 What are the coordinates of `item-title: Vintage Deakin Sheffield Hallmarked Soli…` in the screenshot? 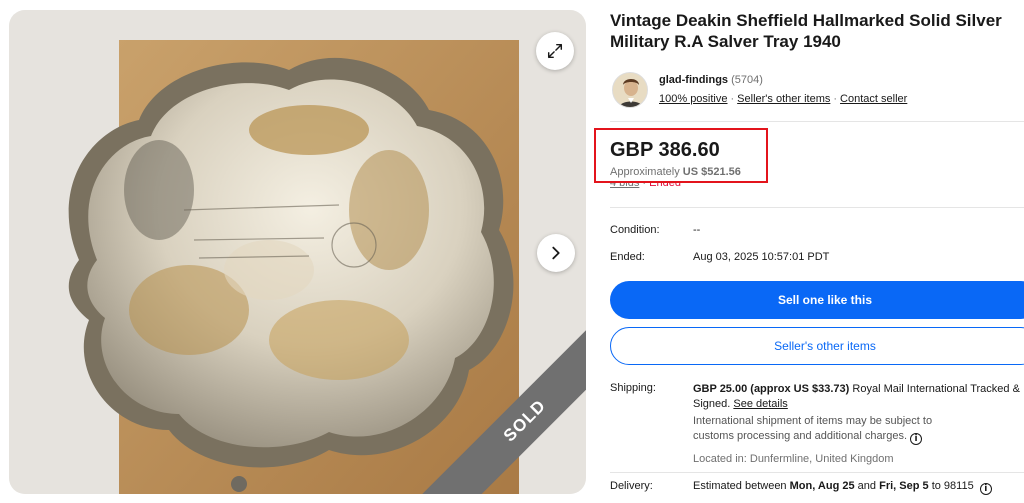 It's located at (806, 31).